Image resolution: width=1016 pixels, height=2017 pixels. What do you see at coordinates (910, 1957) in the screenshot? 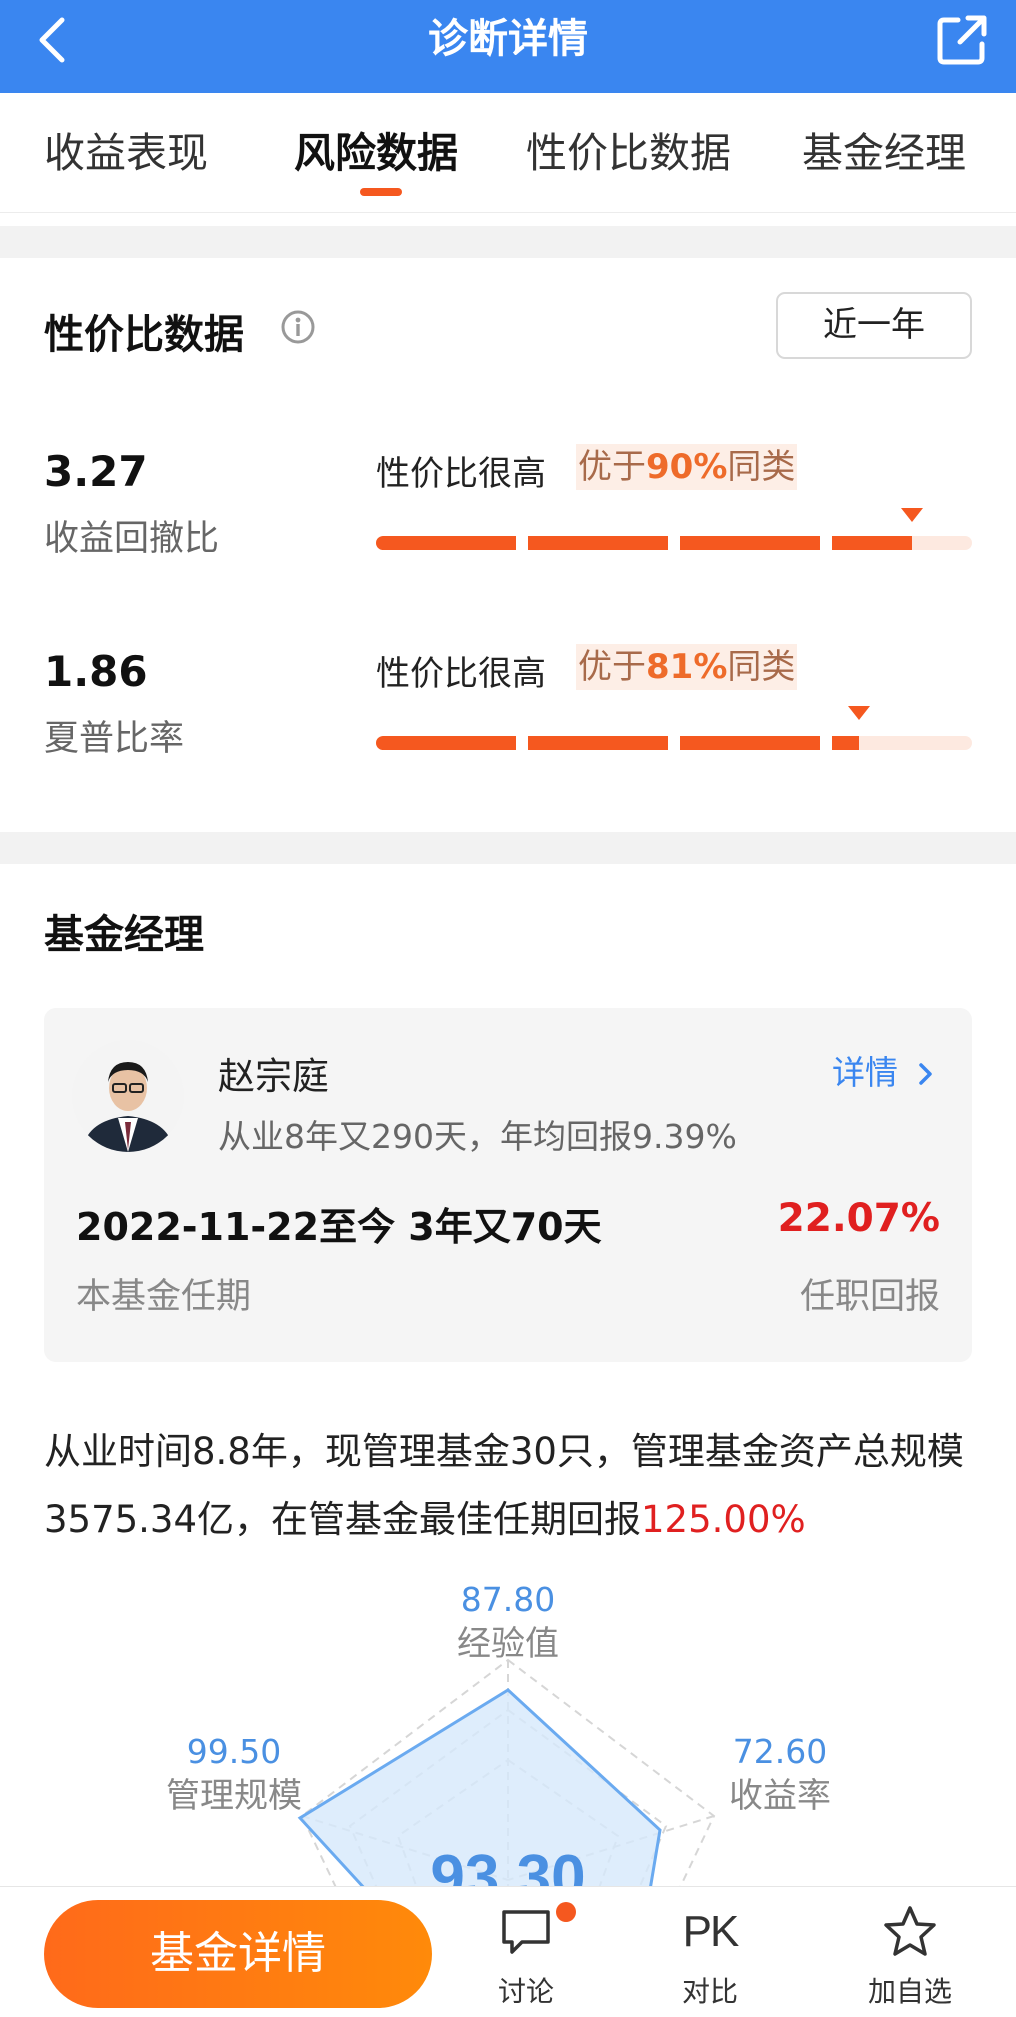
I see `add-watchlist-nav-item: 加自选` at bounding box center [910, 1957].